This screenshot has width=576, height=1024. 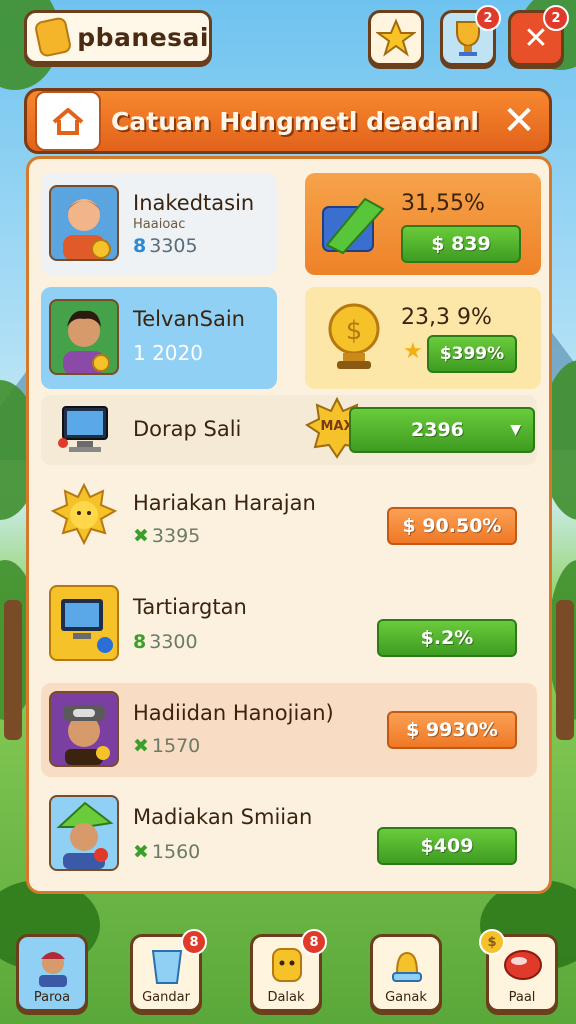 I want to click on trophy-badge: 2, so click(x=488, y=18).